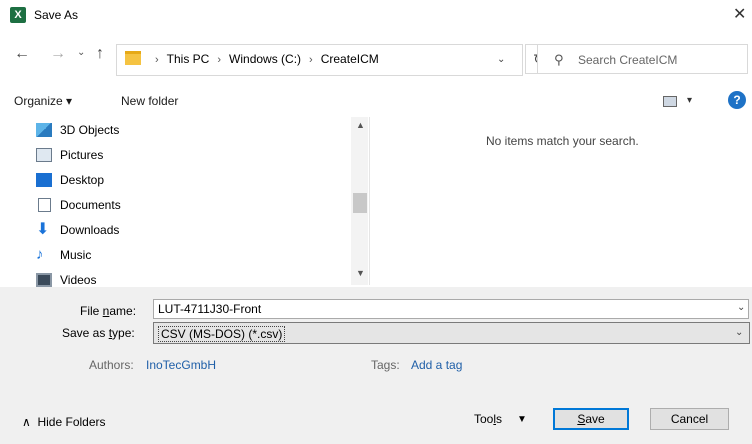  What do you see at coordinates (81, 52) in the screenshot?
I see `recent-locations-chevron-icon: ⌄` at bounding box center [81, 52].